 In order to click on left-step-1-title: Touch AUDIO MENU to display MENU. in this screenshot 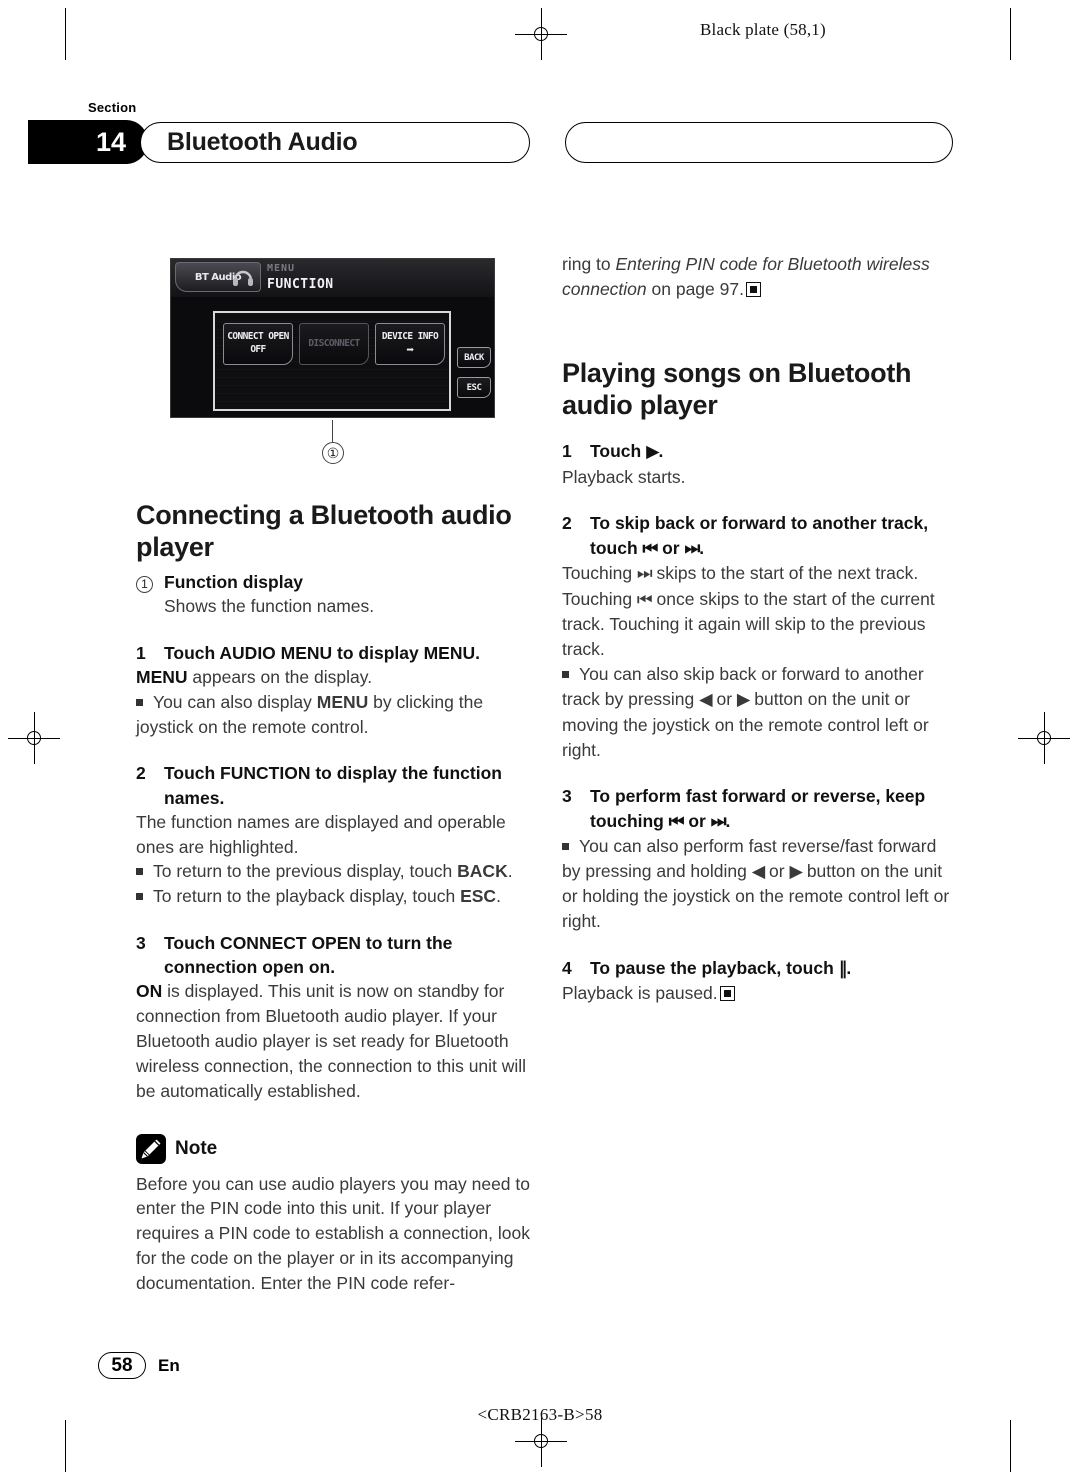, I will do `click(322, 652)`.